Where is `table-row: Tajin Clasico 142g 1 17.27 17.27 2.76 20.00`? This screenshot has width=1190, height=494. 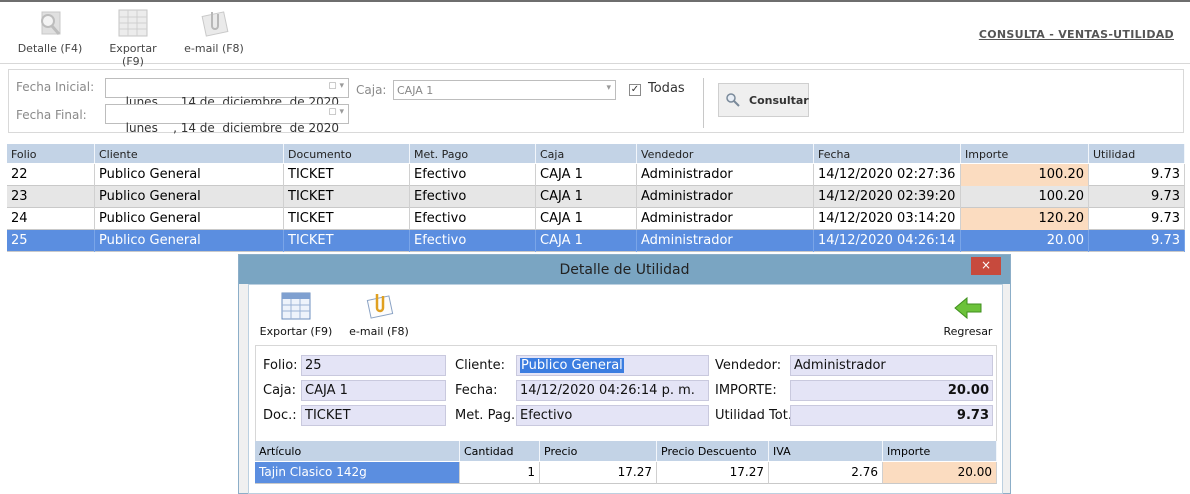 table-row: Tajin Clasico 142g 1 17.27 17.27 2.76 20.00 is located at coordinates (626, 473).